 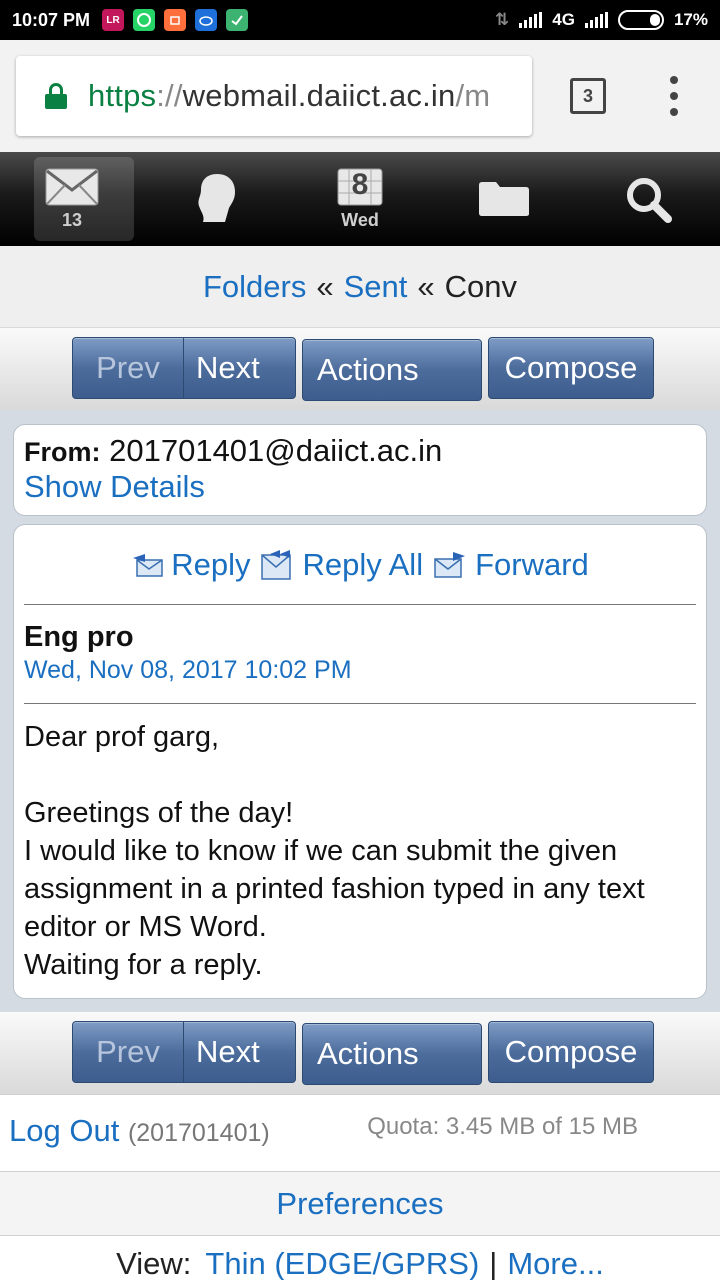 What do you see at coordinates (376, 287) in the screenshot?
I see `breadcrumb-sent-link: Sent` at bounding box center [376, 287].